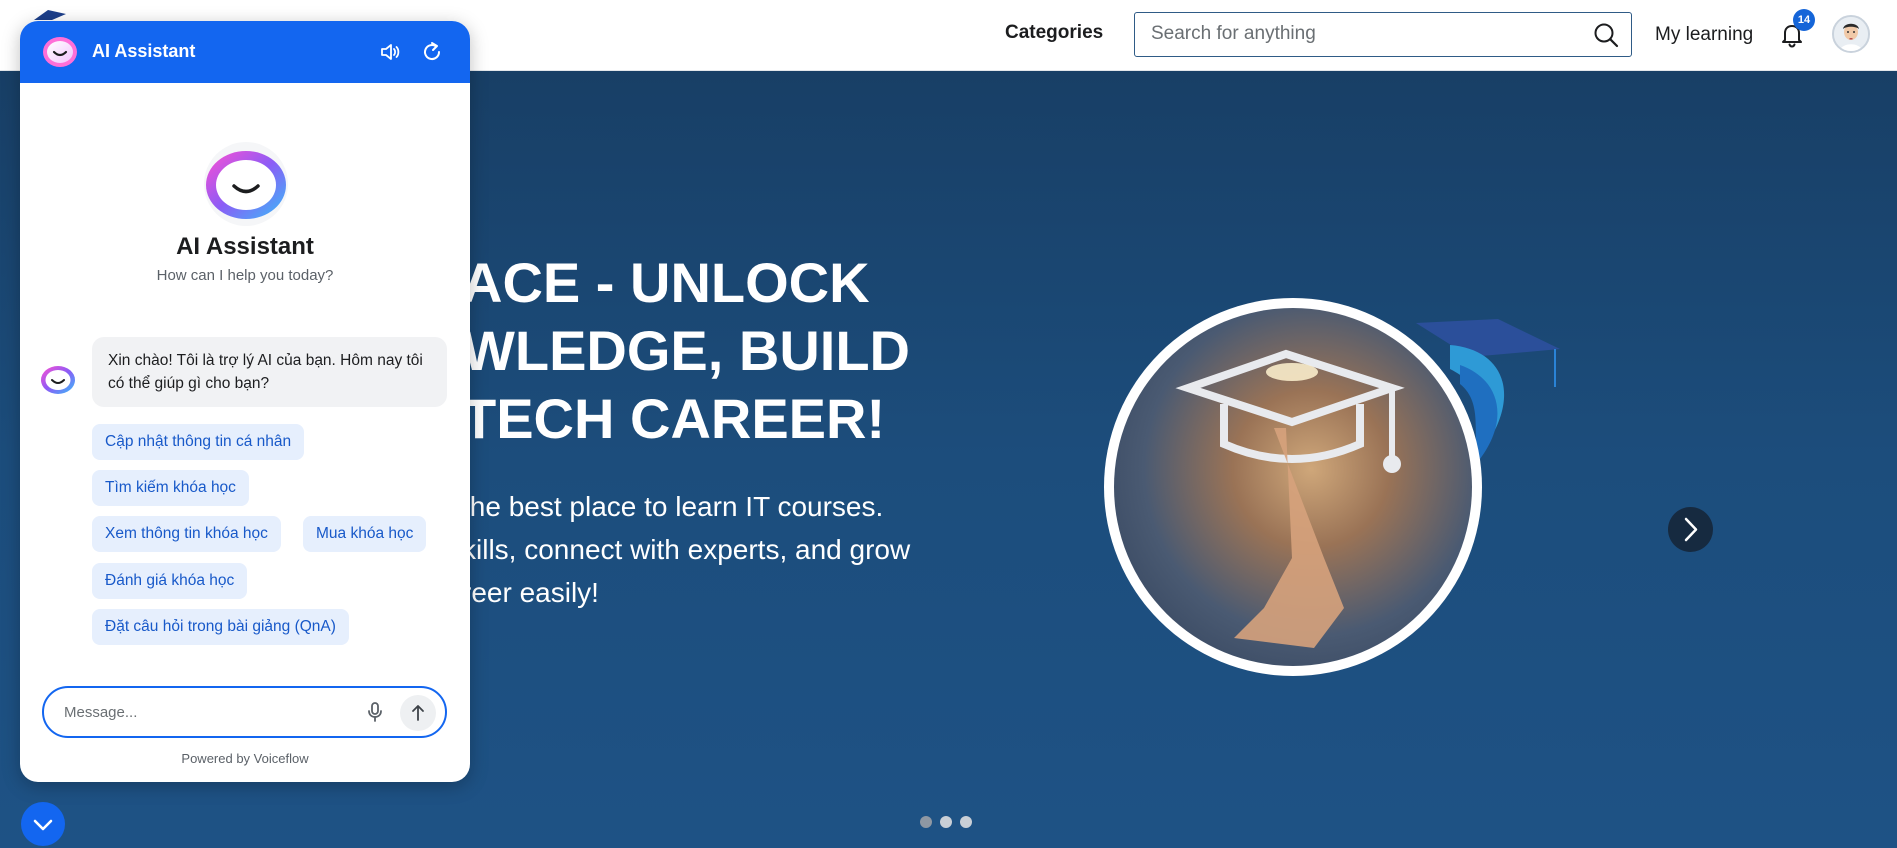 This screenshot has width=1897, height=848. Describe the element at coordinates (220, 627) in the screenshot. I see `chip-lecture-qna: Đặt câu hỏi trong bài giảng (QnA)` at that location.